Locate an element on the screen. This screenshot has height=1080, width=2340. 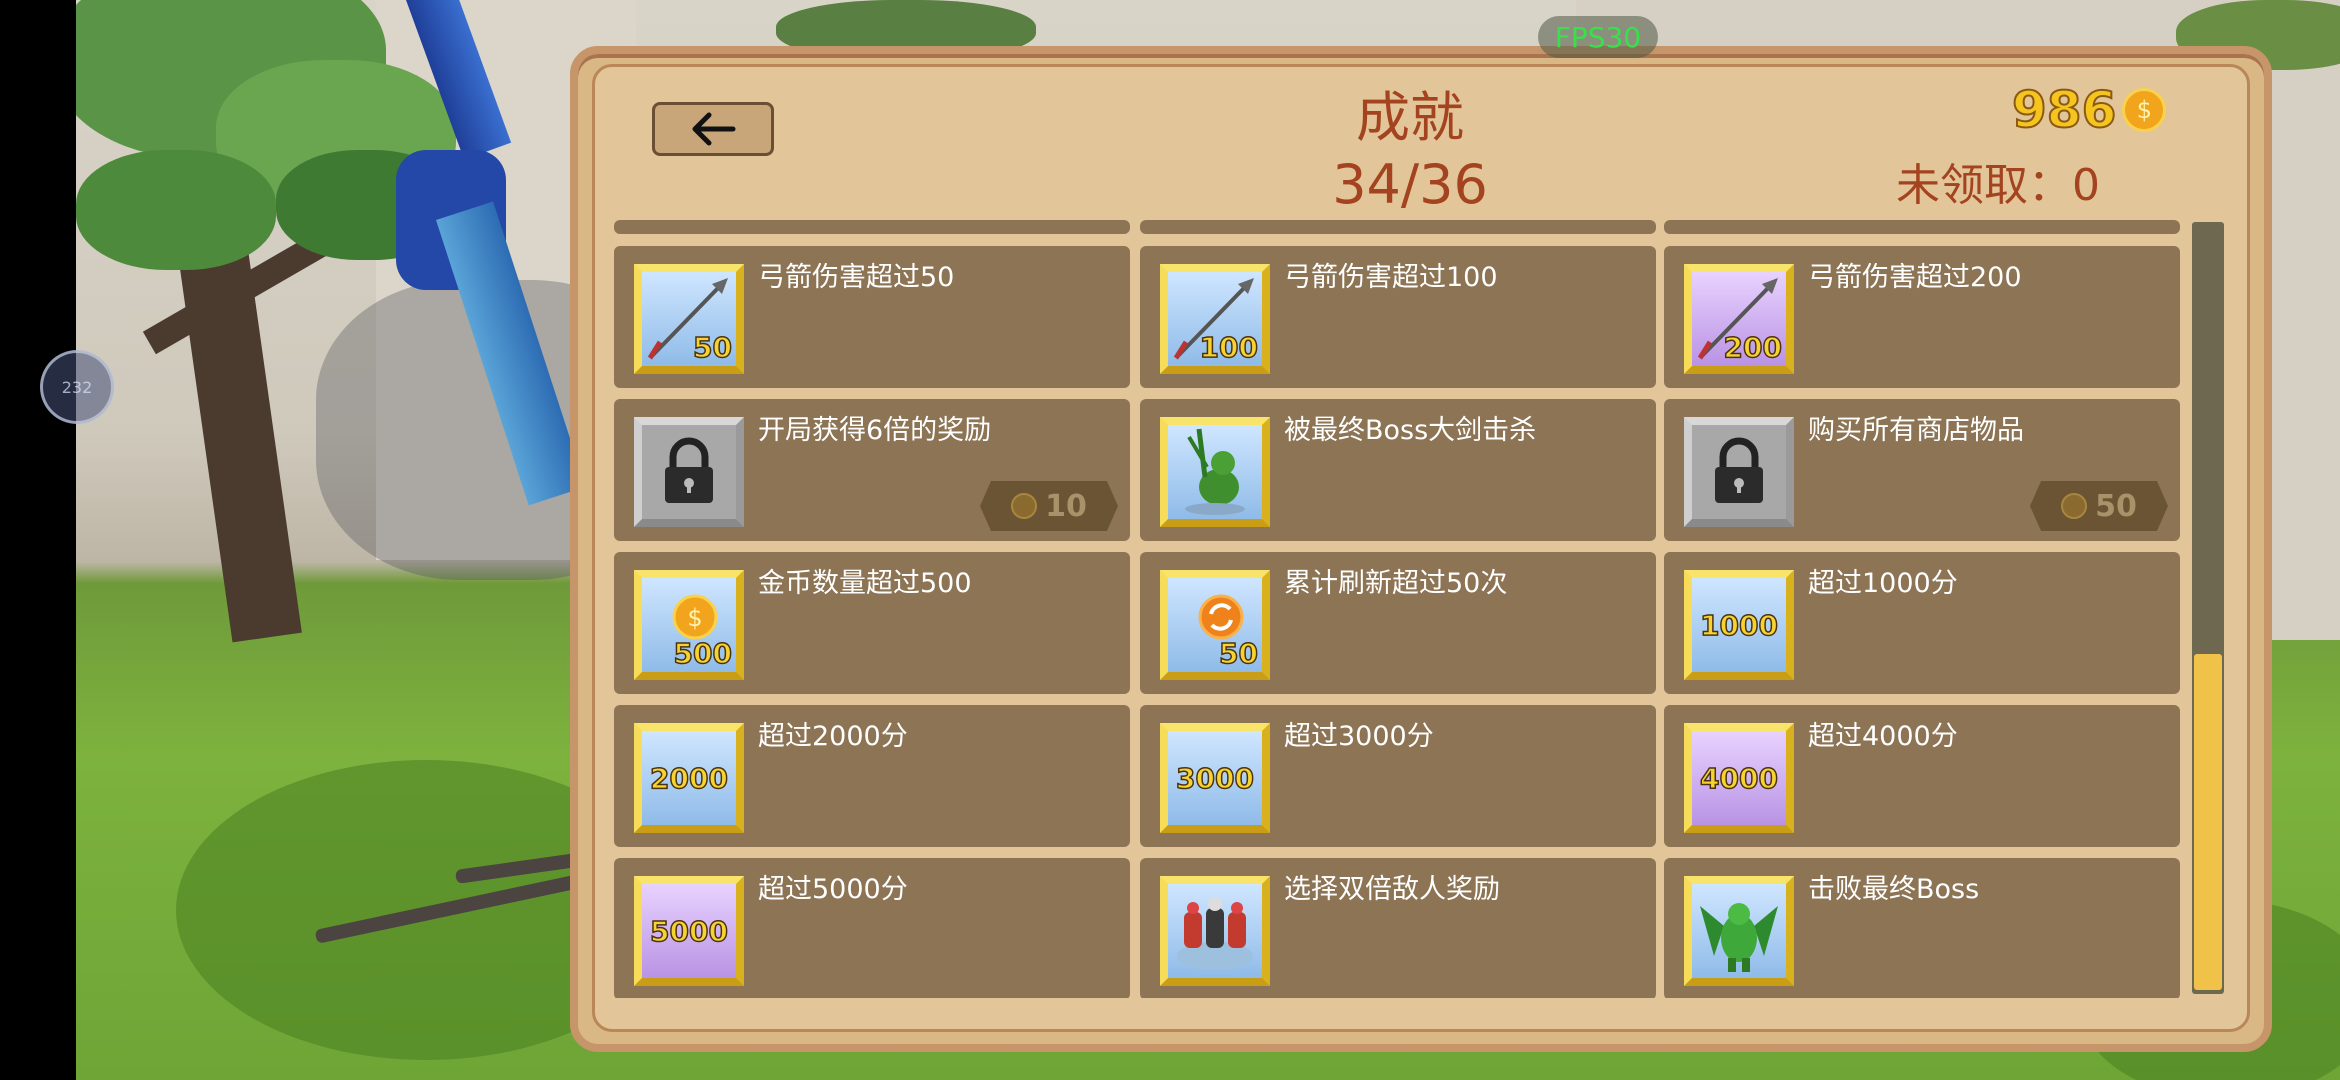
achievement-card: 击败最终Boss is located at coordinates (1922, 928).